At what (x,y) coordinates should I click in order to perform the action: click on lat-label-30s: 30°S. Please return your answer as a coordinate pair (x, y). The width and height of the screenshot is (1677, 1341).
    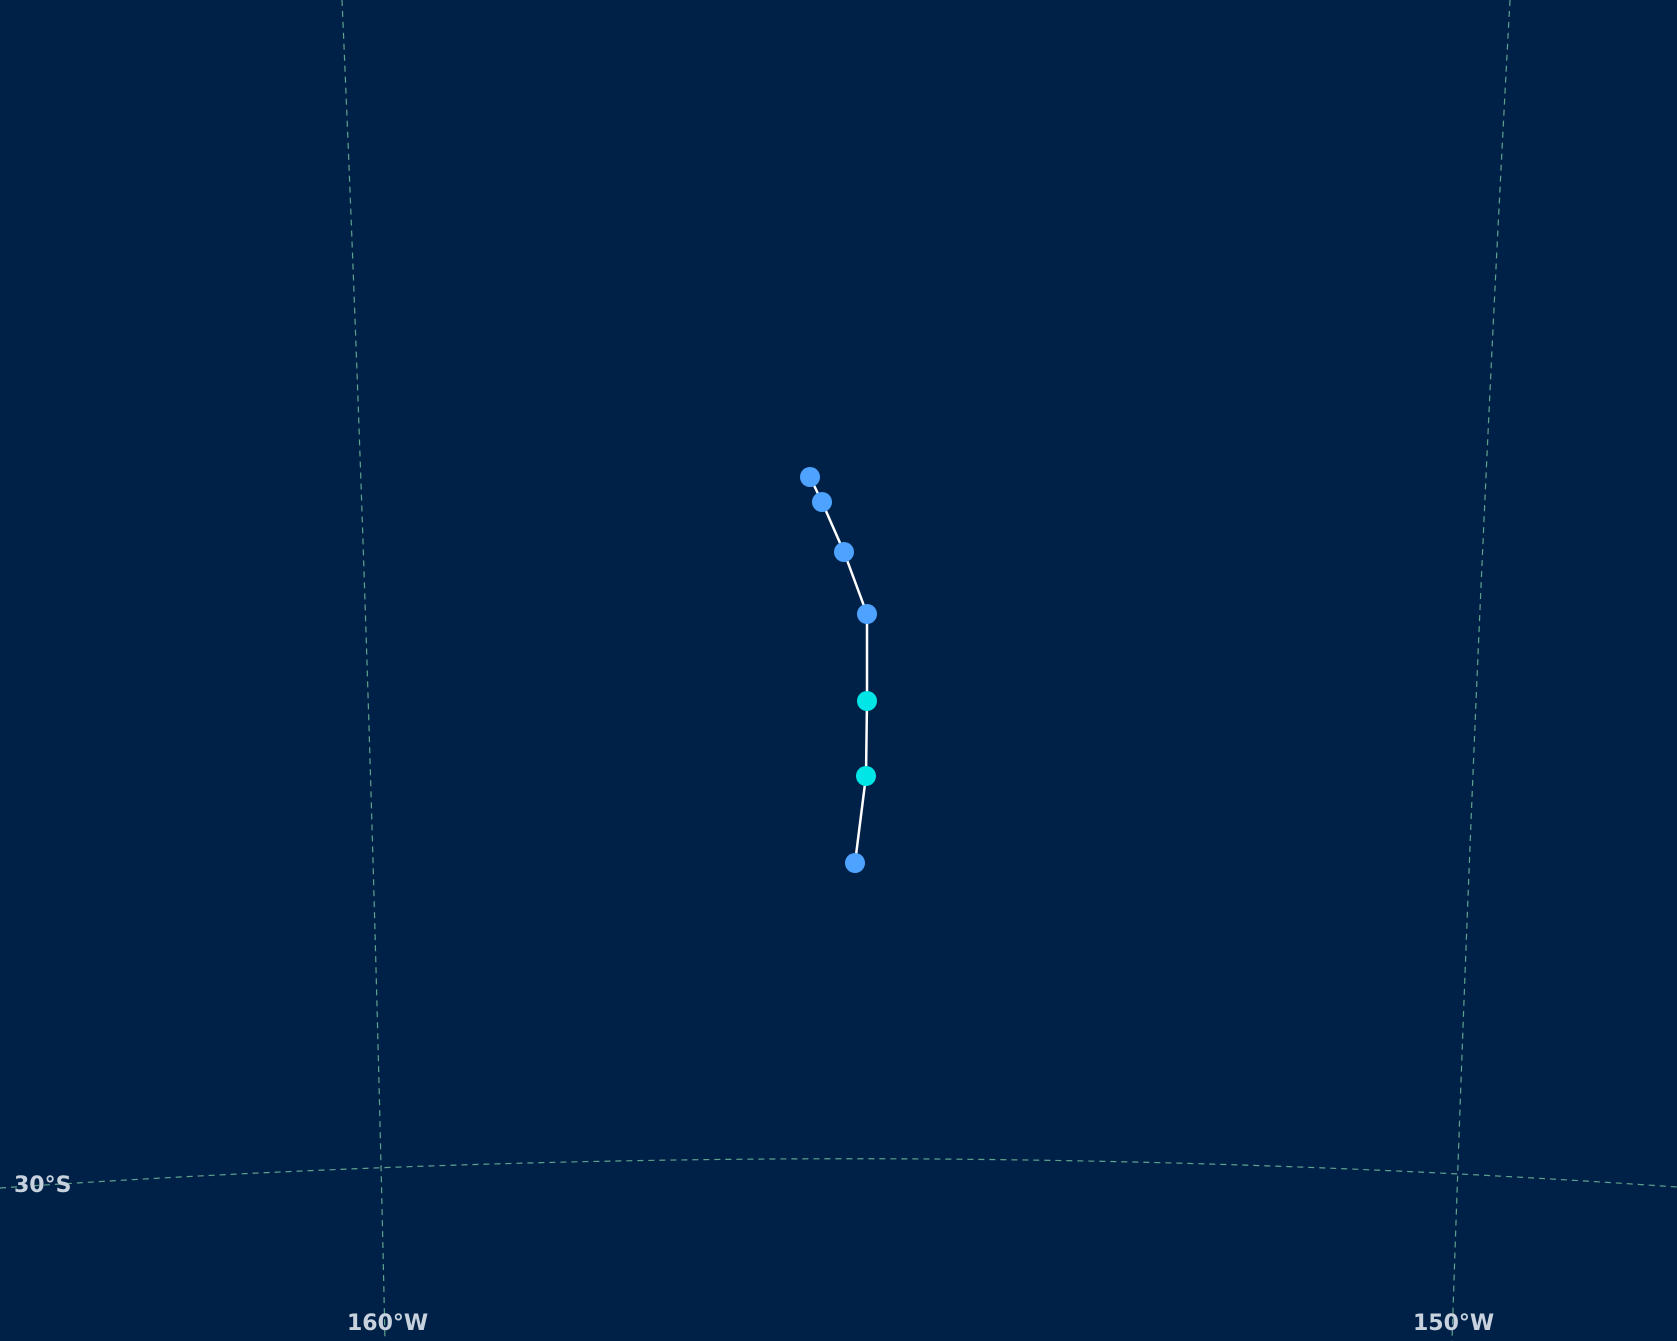
    Looking at the image, I should click on (42, 1185).